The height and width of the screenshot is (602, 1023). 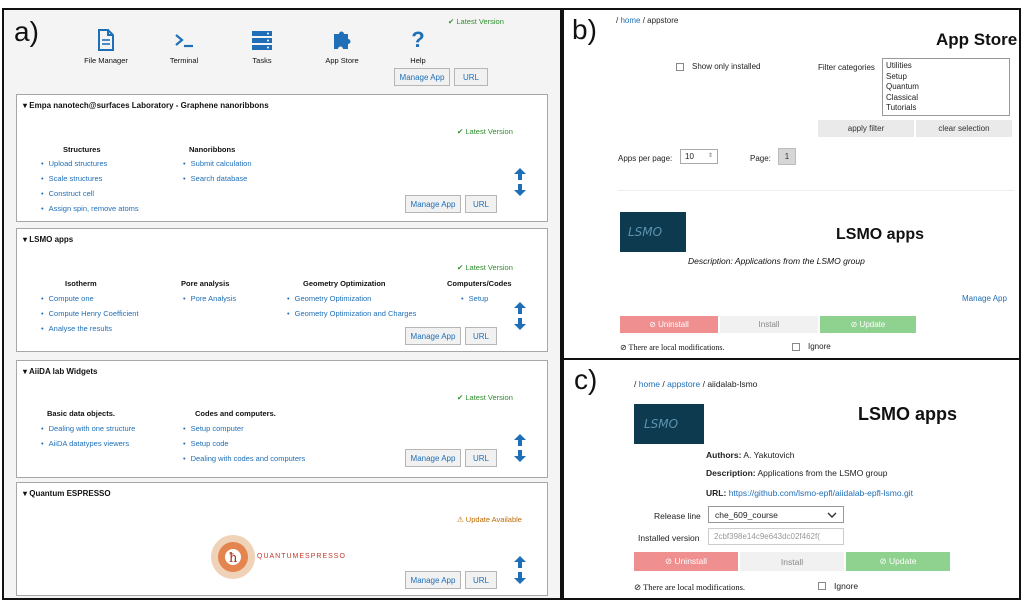 I want to click on page-label: Page:, so click(x=760, y=158).